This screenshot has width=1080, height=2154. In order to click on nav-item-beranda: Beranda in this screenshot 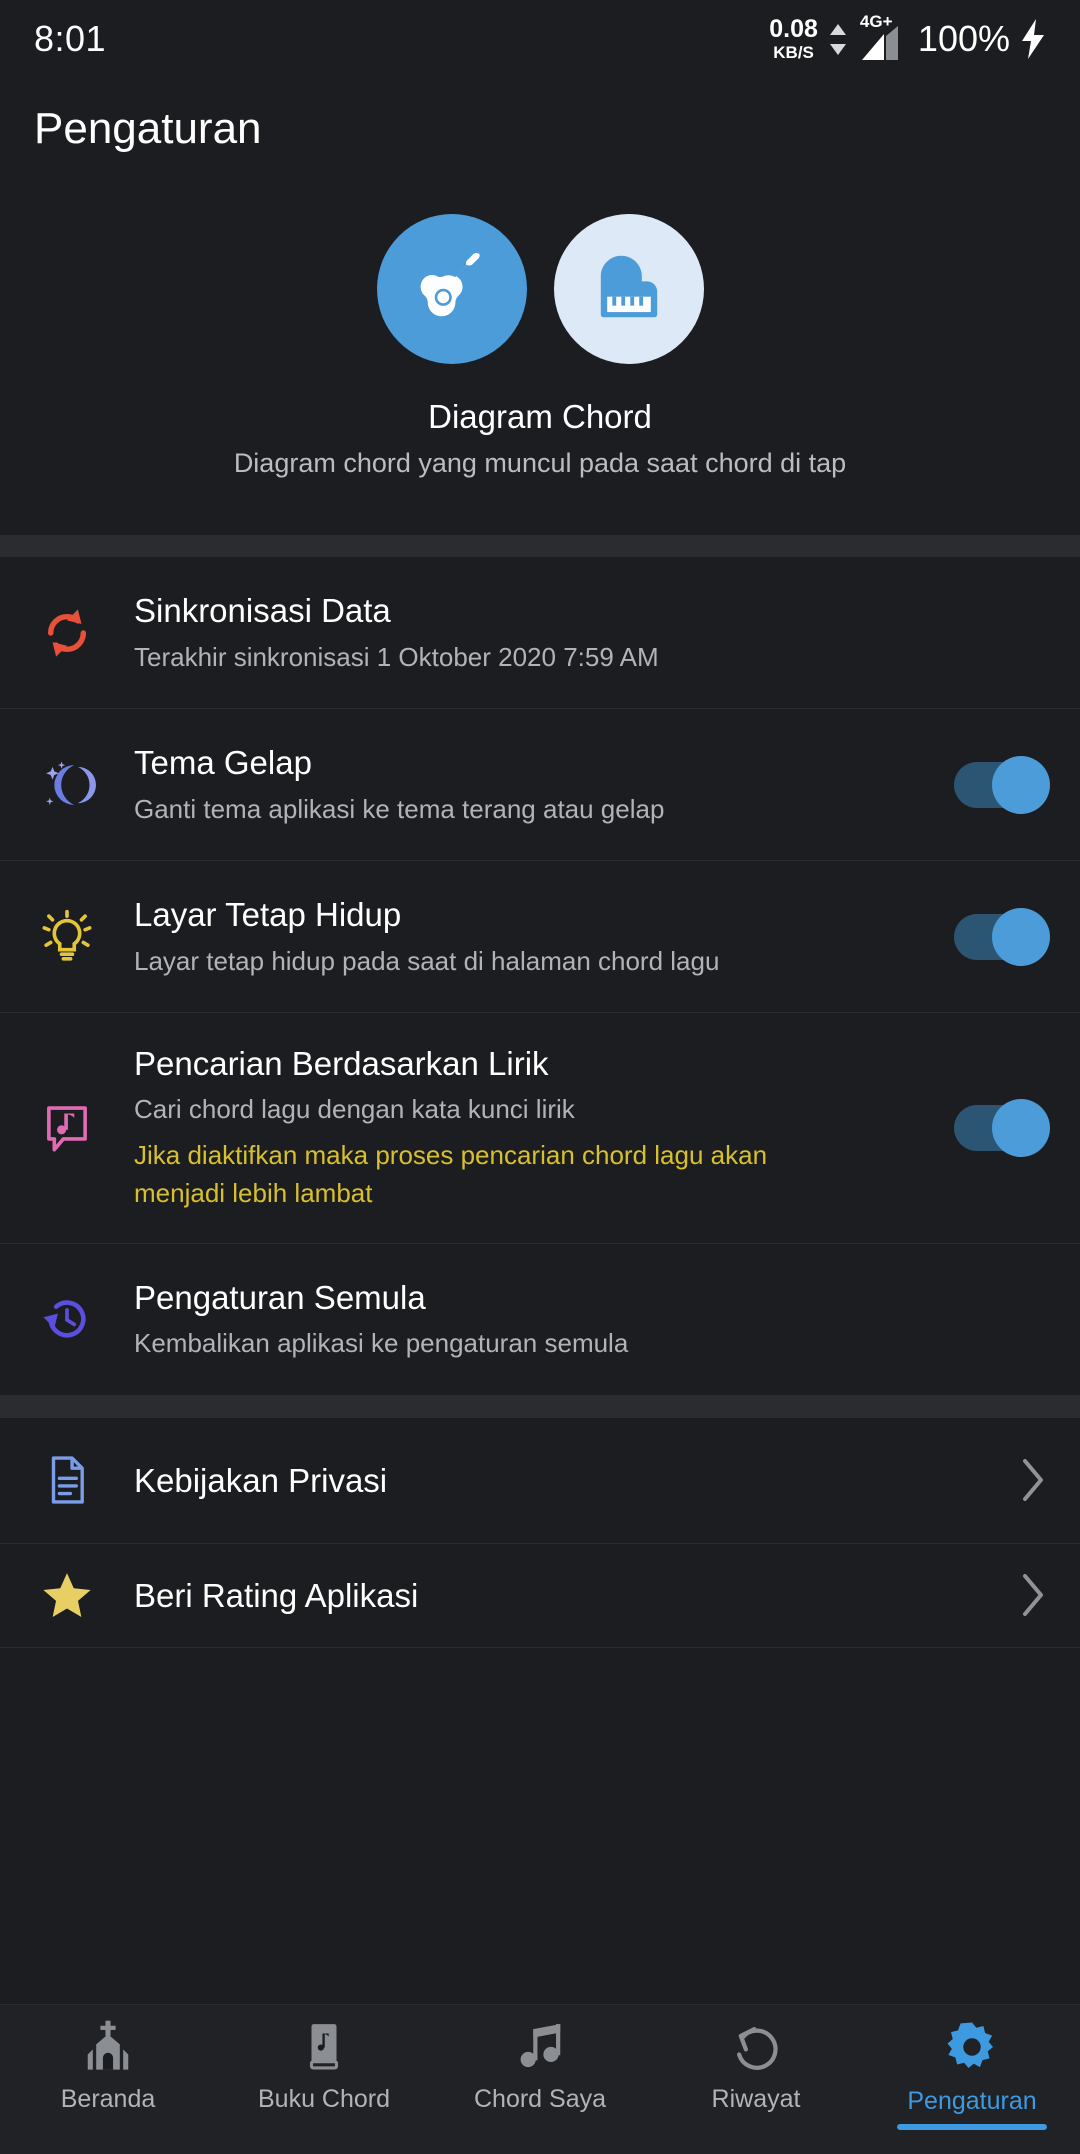, I will do `click(108, 2066)`.